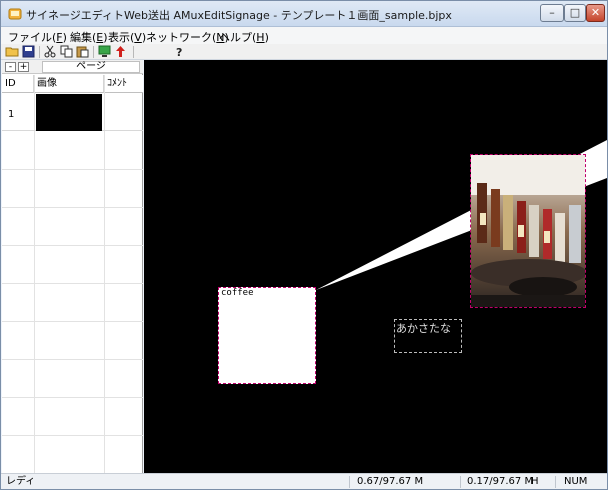  I want to click on status-memory-2-flag: H, so click(535, 481).